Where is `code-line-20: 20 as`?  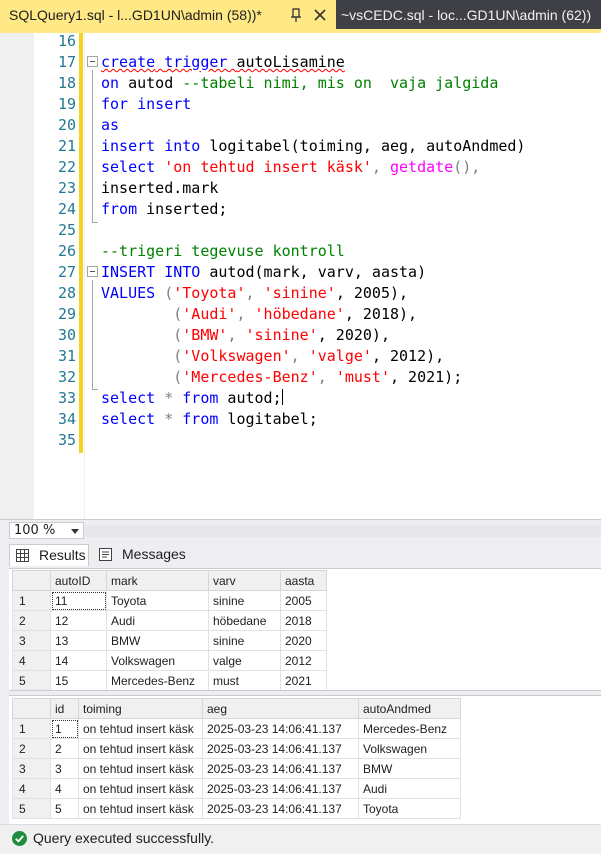
code-line-20: 20 as is located at coordinates (300, 125).